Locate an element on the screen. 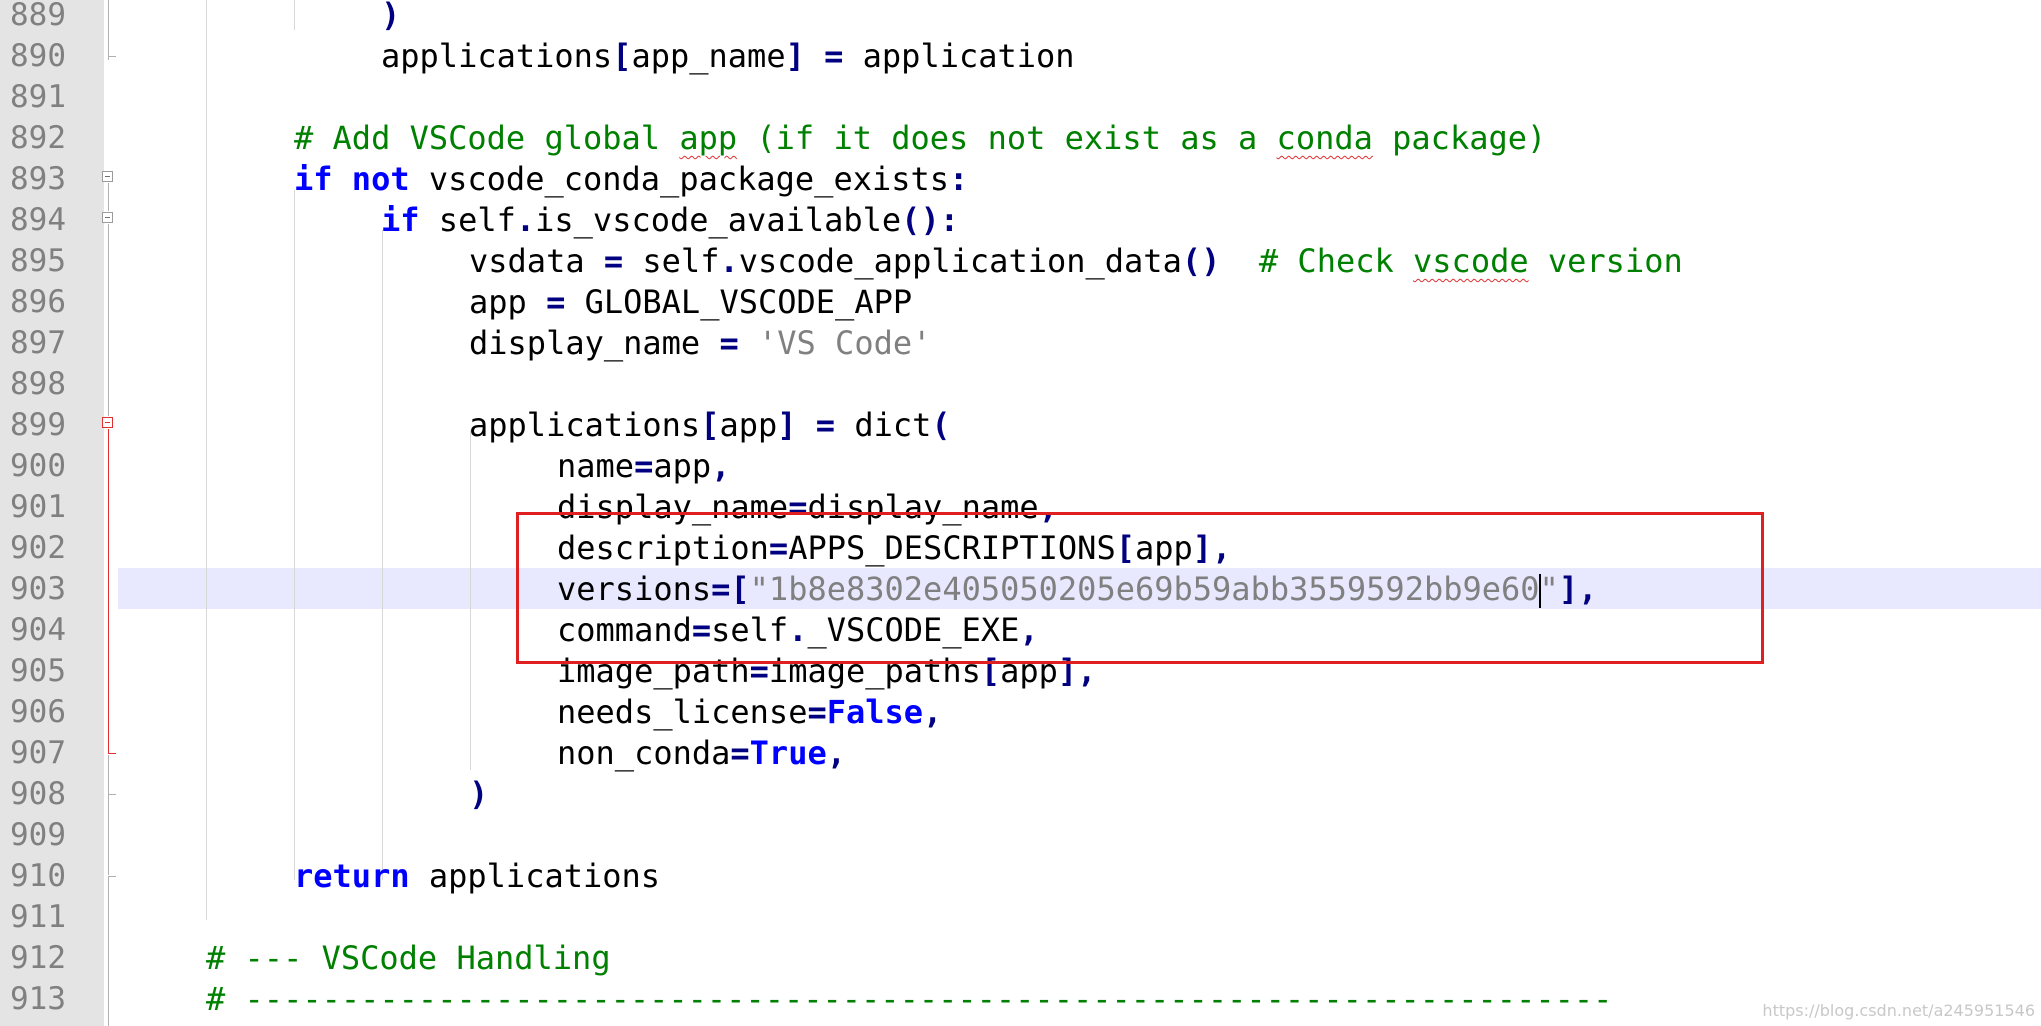  code-line-890: applications[app_name] = application is located at coordinates (728, 56).